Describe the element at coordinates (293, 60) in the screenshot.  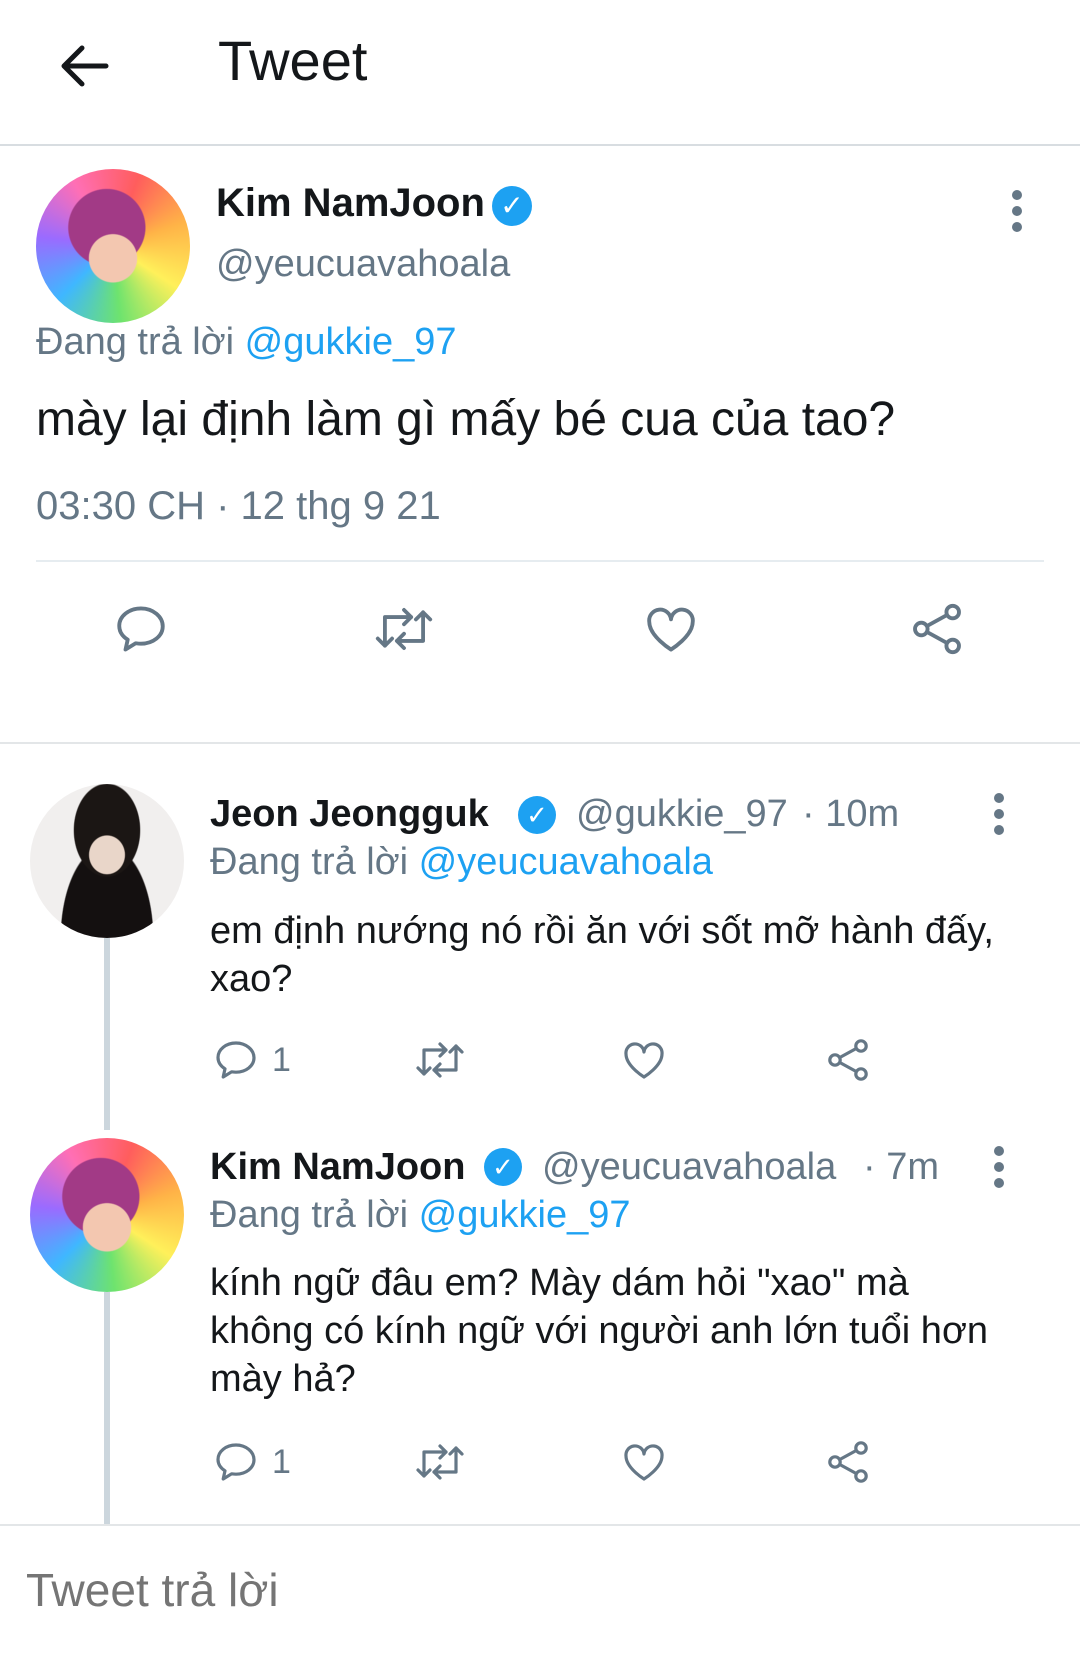
I see `page-title: Tweet` at that location.